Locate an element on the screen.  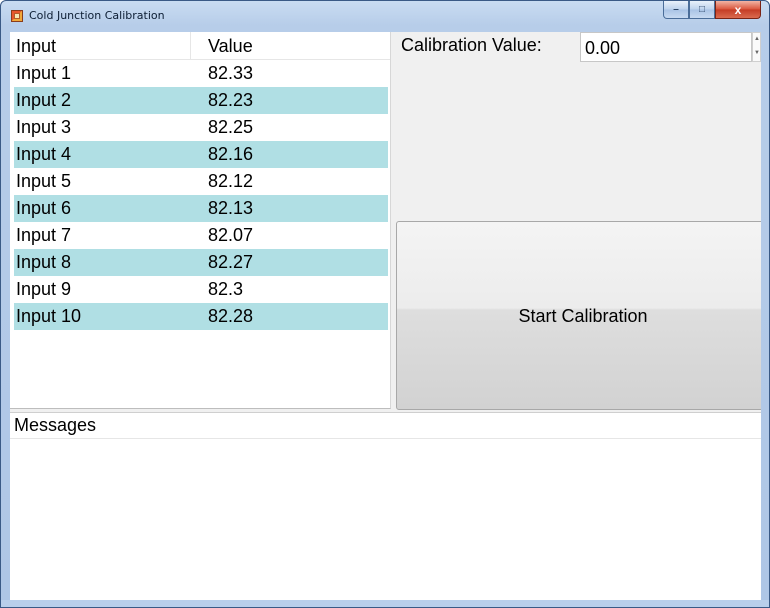
title-bar: Cold Junction Calibration – □ x is located at coordinates (385, 16).